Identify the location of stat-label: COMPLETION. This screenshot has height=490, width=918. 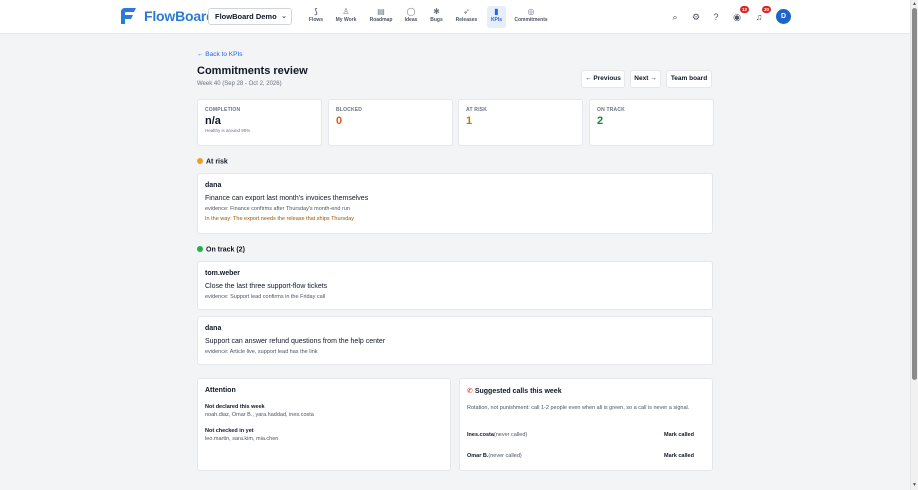
(223, 110).